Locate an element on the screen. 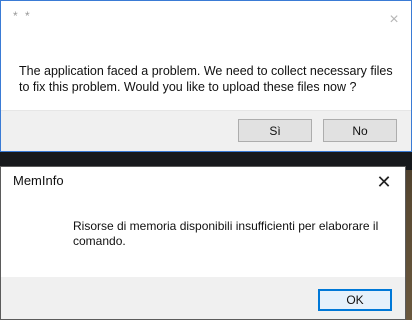 Image resolution: width=412 pixels, height=320 pixels. dialog-footer: OK is located at coordinates (203, 298).